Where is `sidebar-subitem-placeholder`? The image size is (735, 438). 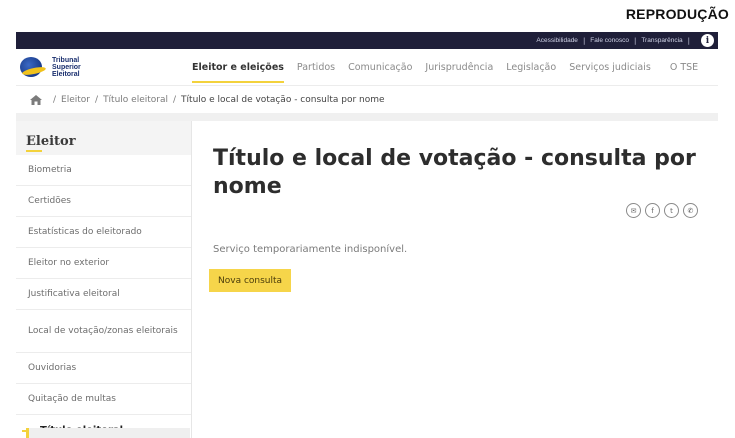
sidebar-subitem-placeholder is located at coordinates (108, 433).